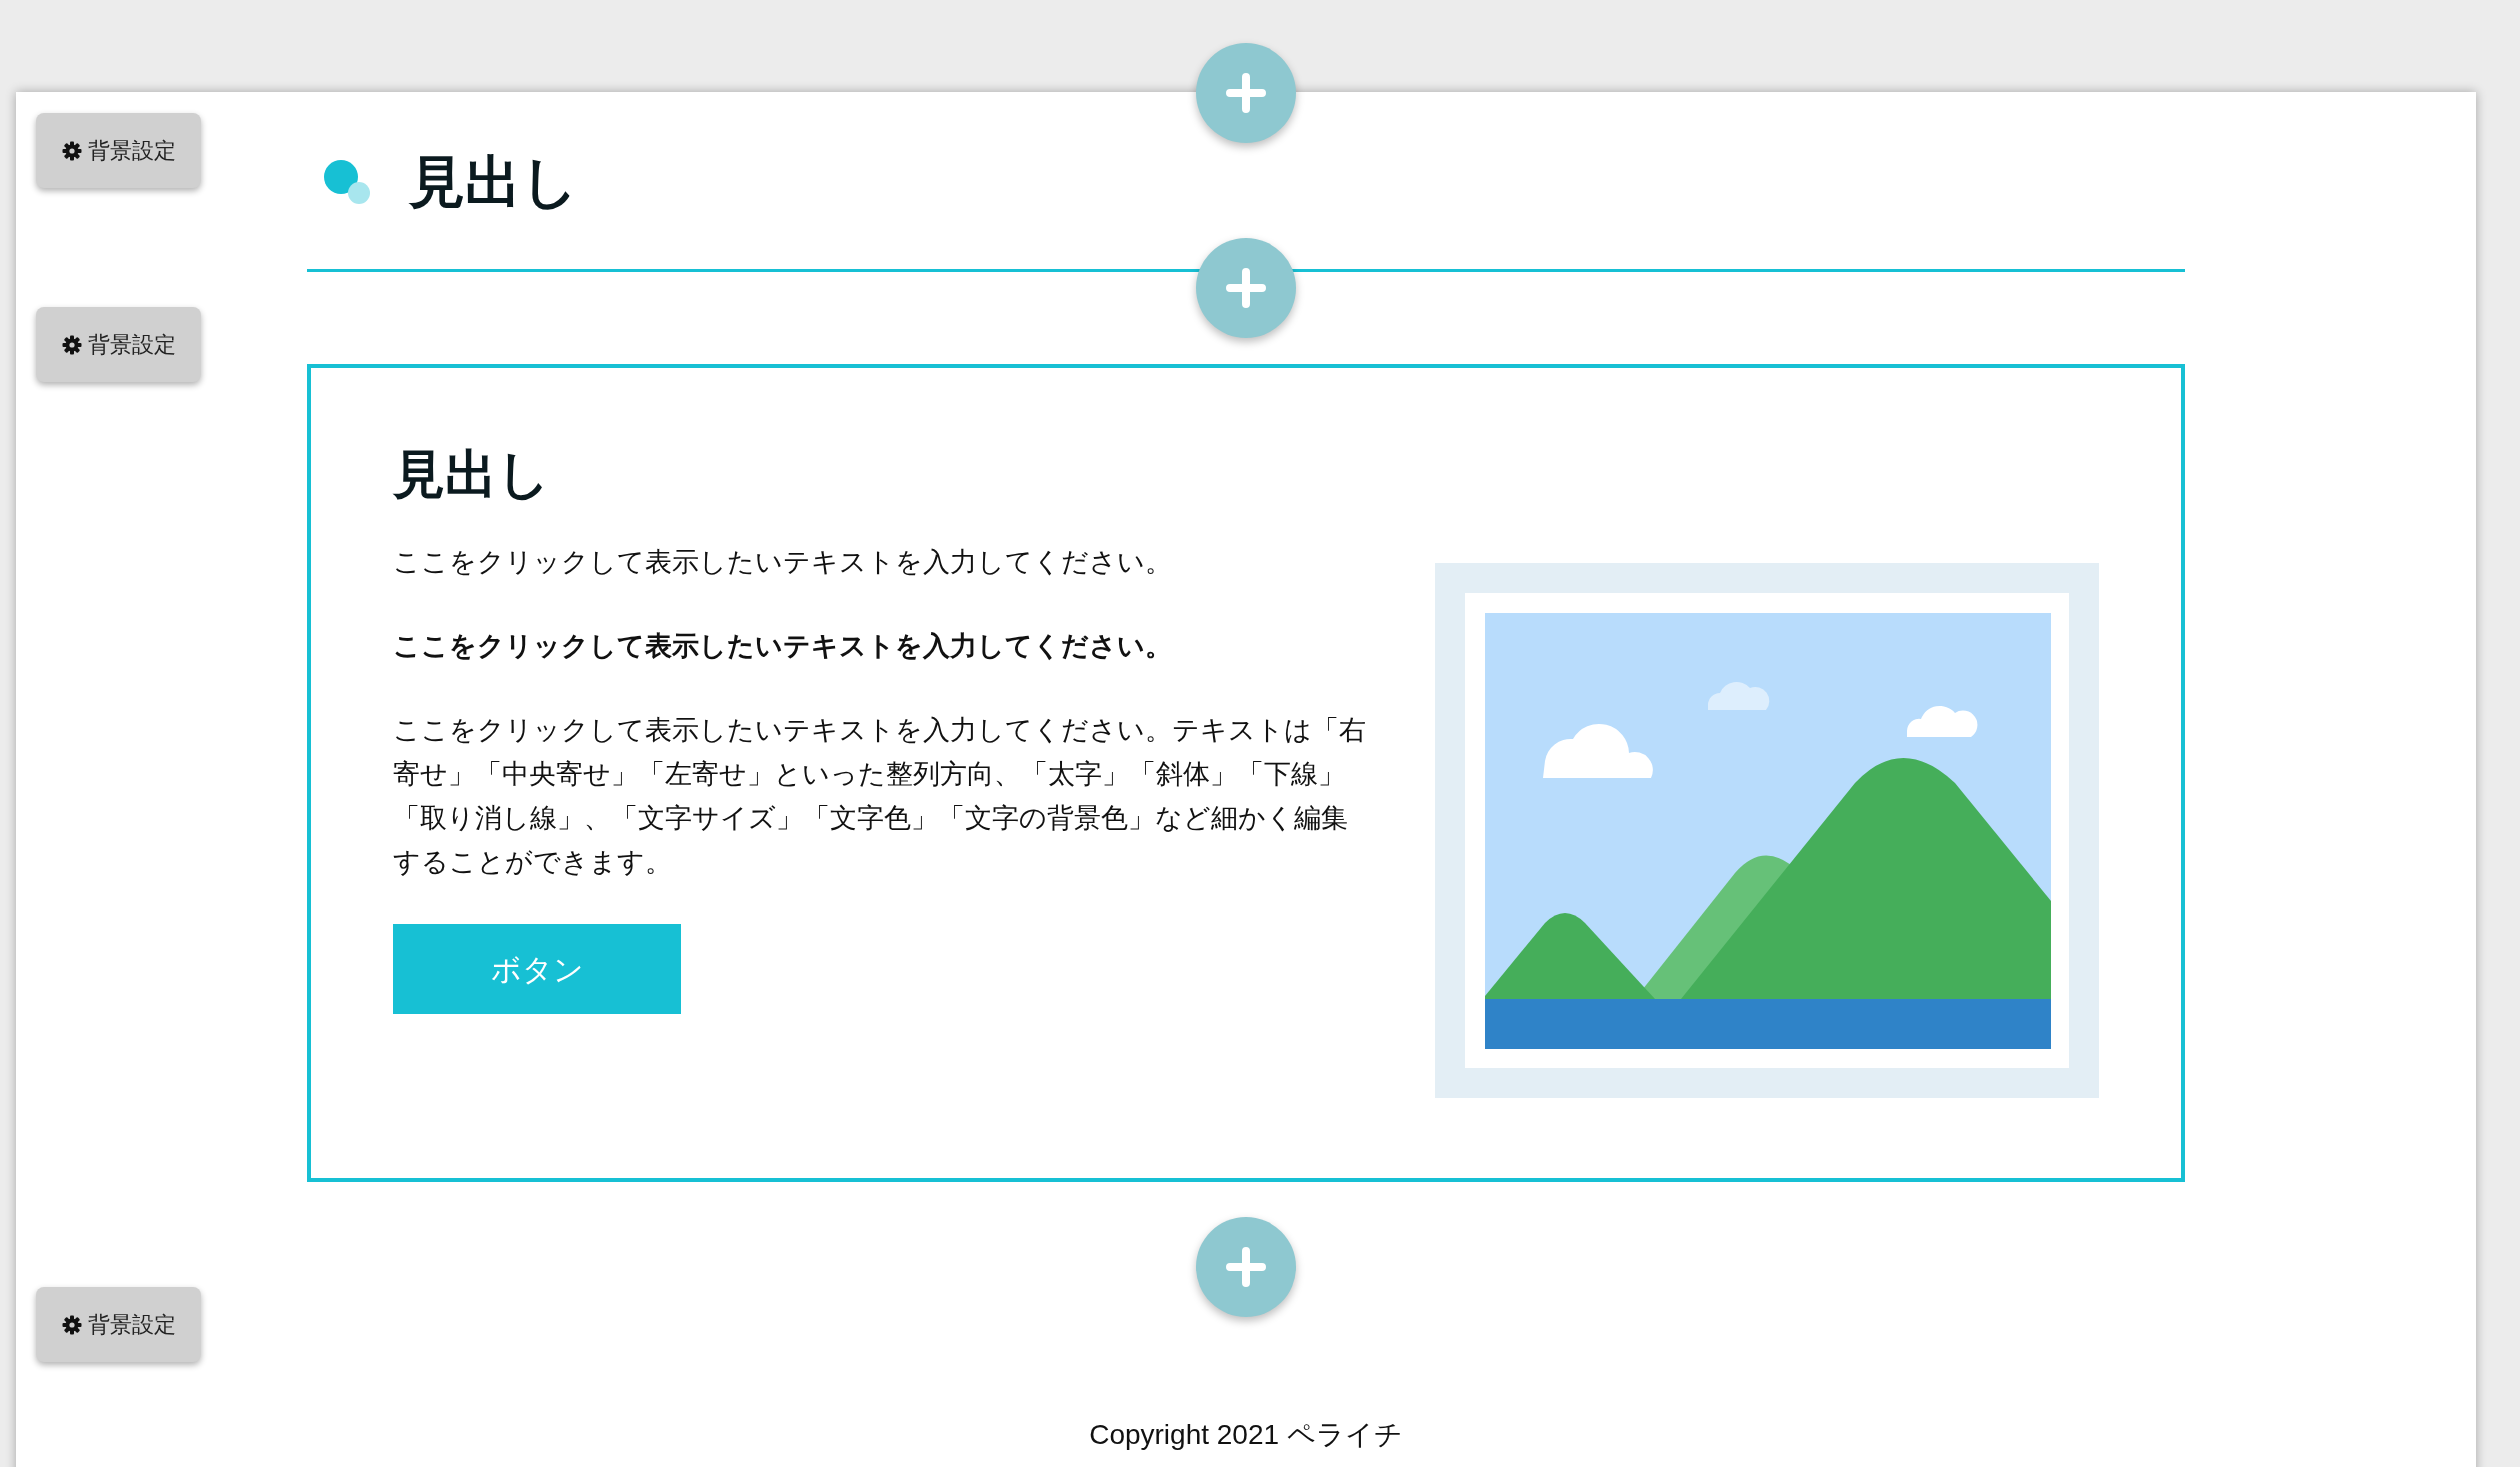 This screenshot has width=2520, height=1467. I want to click on dots-icon, so click(347, 181).